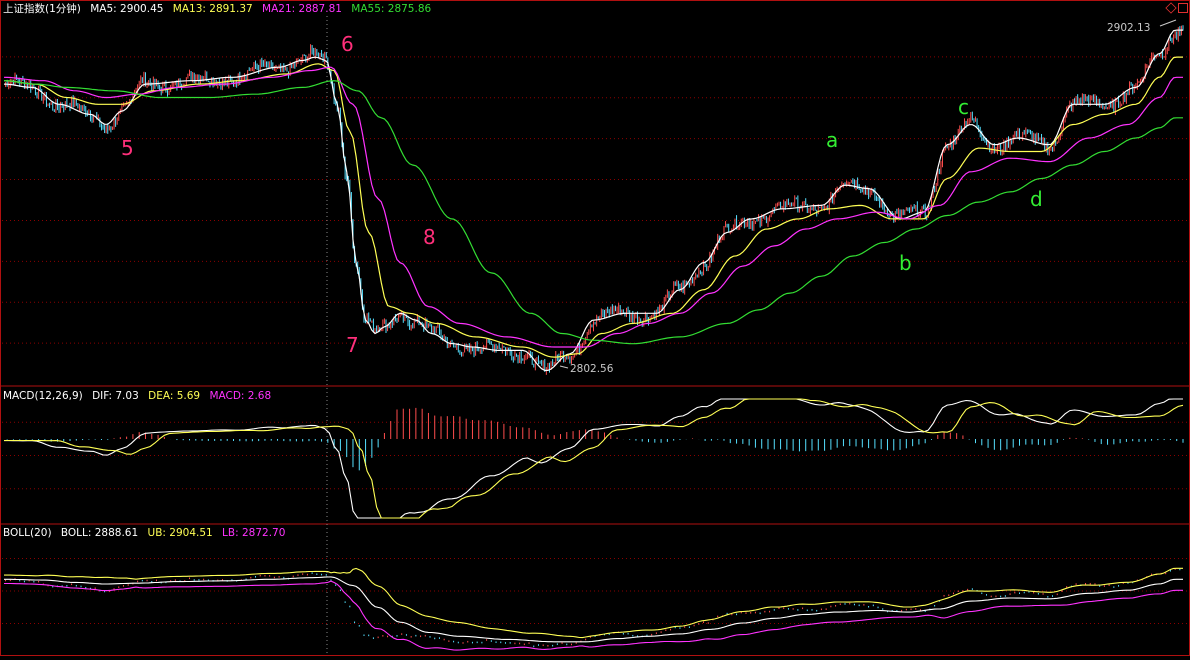 The image size is (1190, 660). What do you see at coordinates (564, 367) in the screenshot?
I see `low-pointer` at bounding box center [564, 367].